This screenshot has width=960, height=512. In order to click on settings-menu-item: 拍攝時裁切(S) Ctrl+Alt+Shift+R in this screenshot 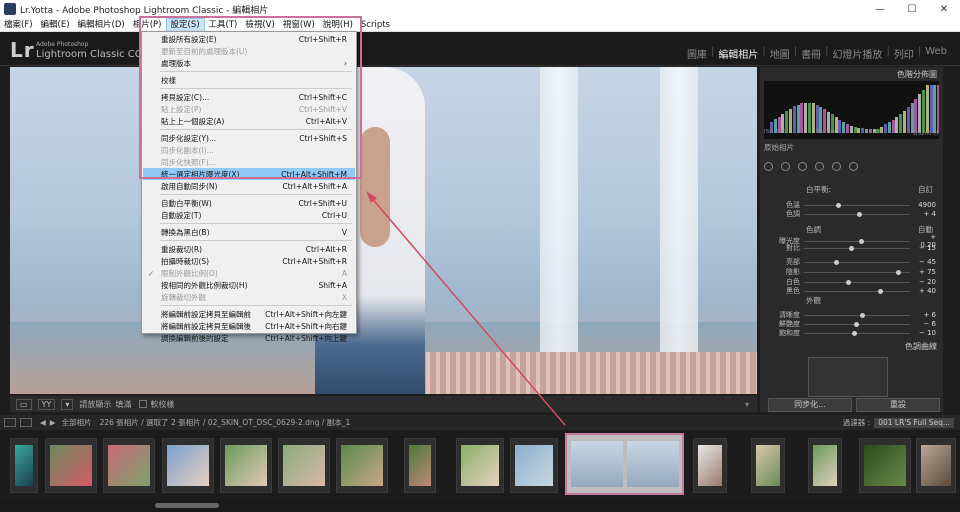, I will do `click(249, 261)`.